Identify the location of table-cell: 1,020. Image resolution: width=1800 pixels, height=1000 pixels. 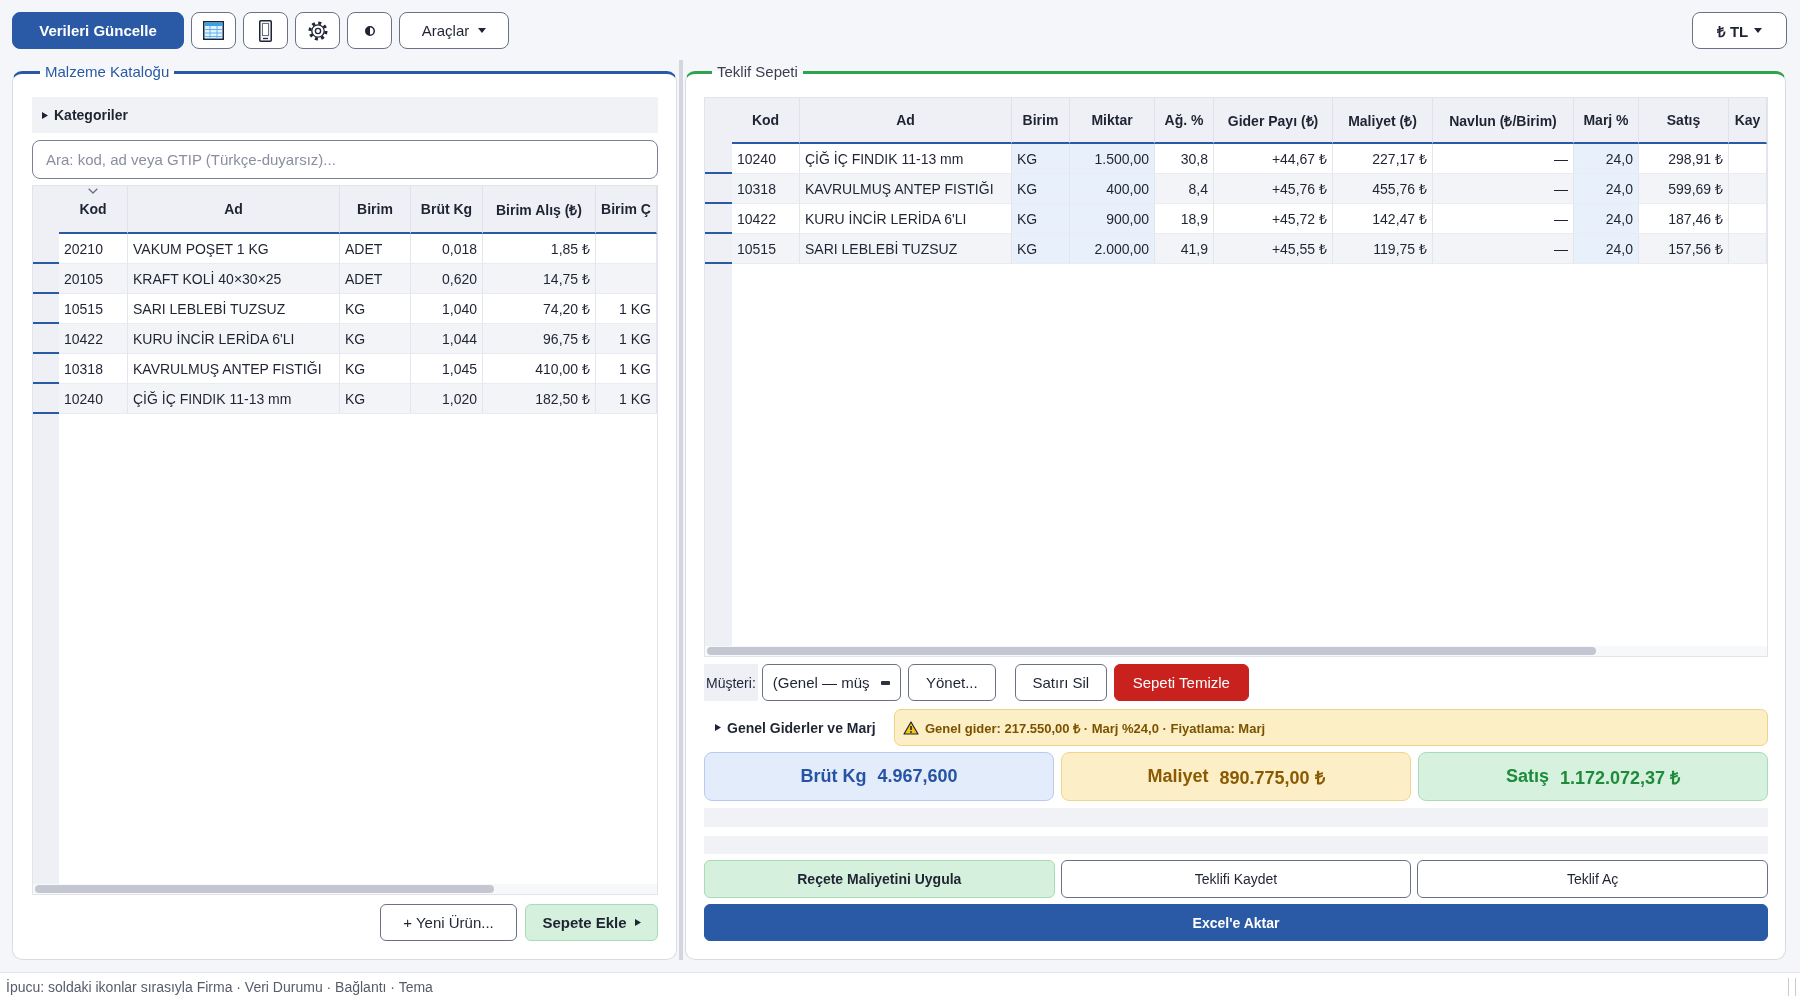
(447, 399).